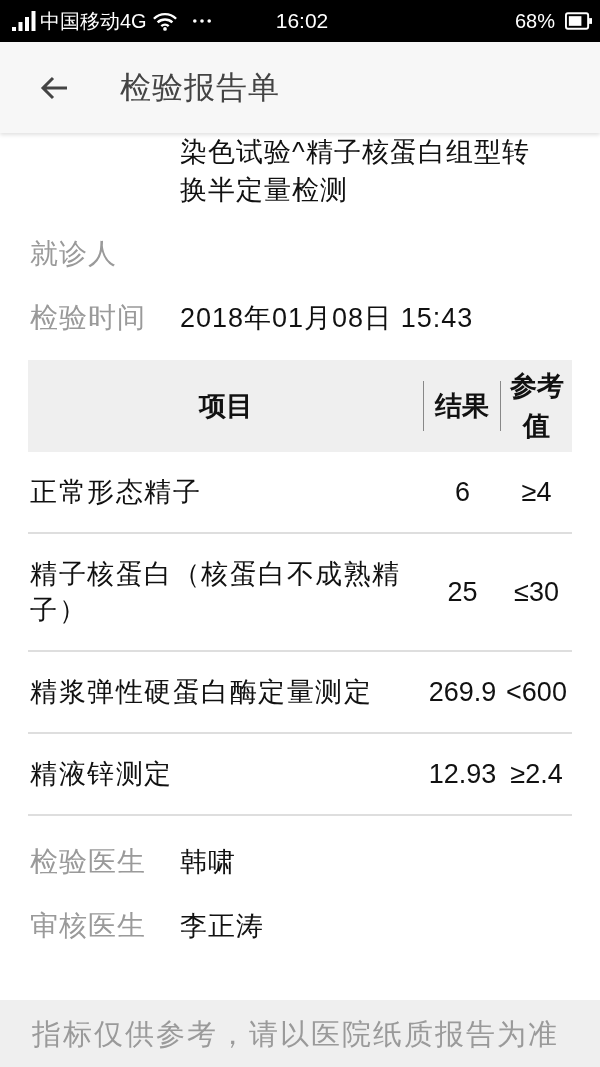  Describe the element at coordinates (200, 87) in the screenshot. I see `page-title: 检验报告单` at that location.